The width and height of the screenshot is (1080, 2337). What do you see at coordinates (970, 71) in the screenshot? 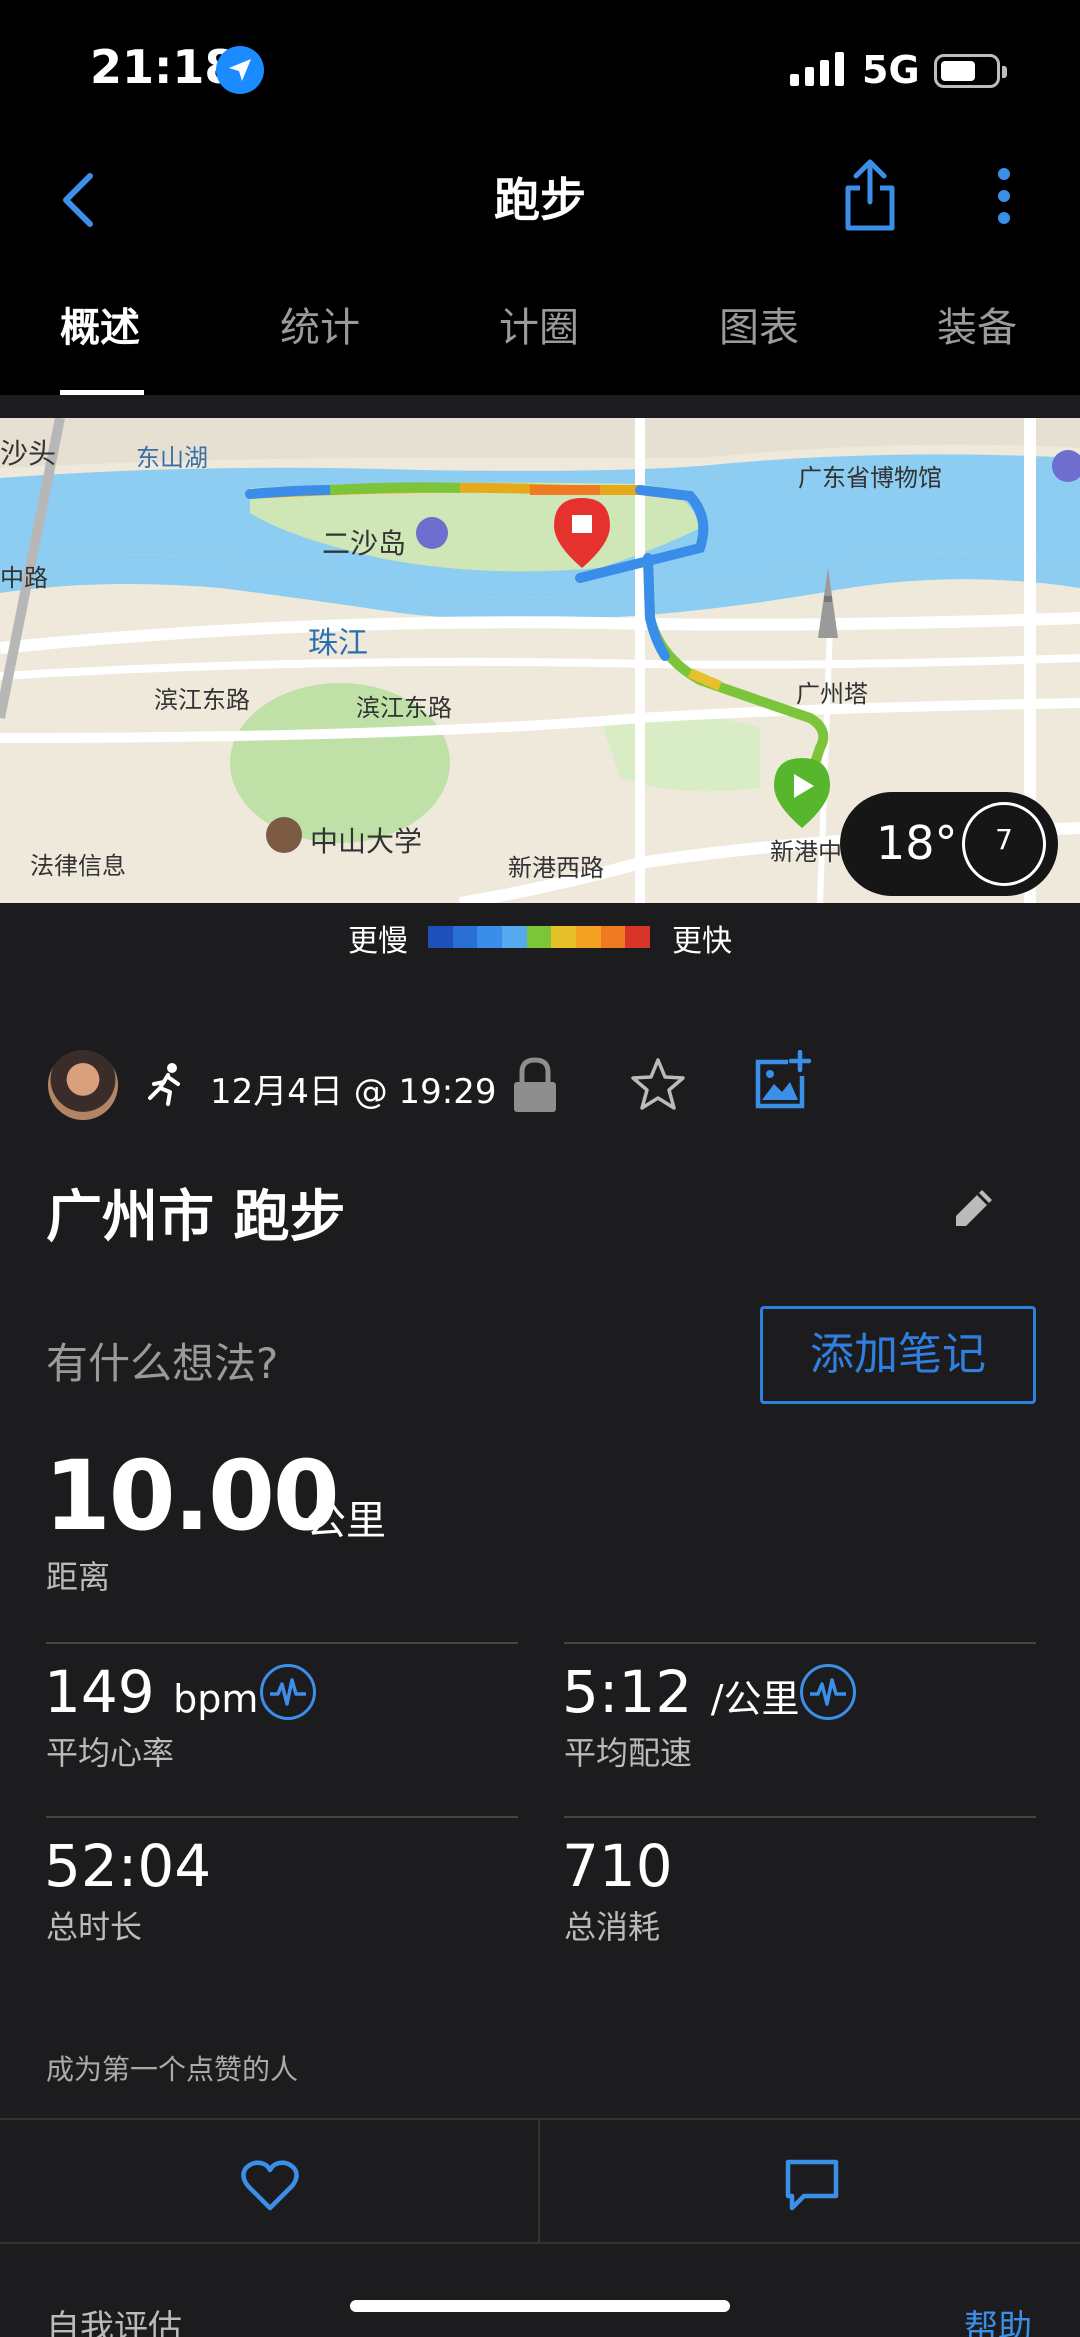
I see `battery-icon` at bounding box center [970, 71].